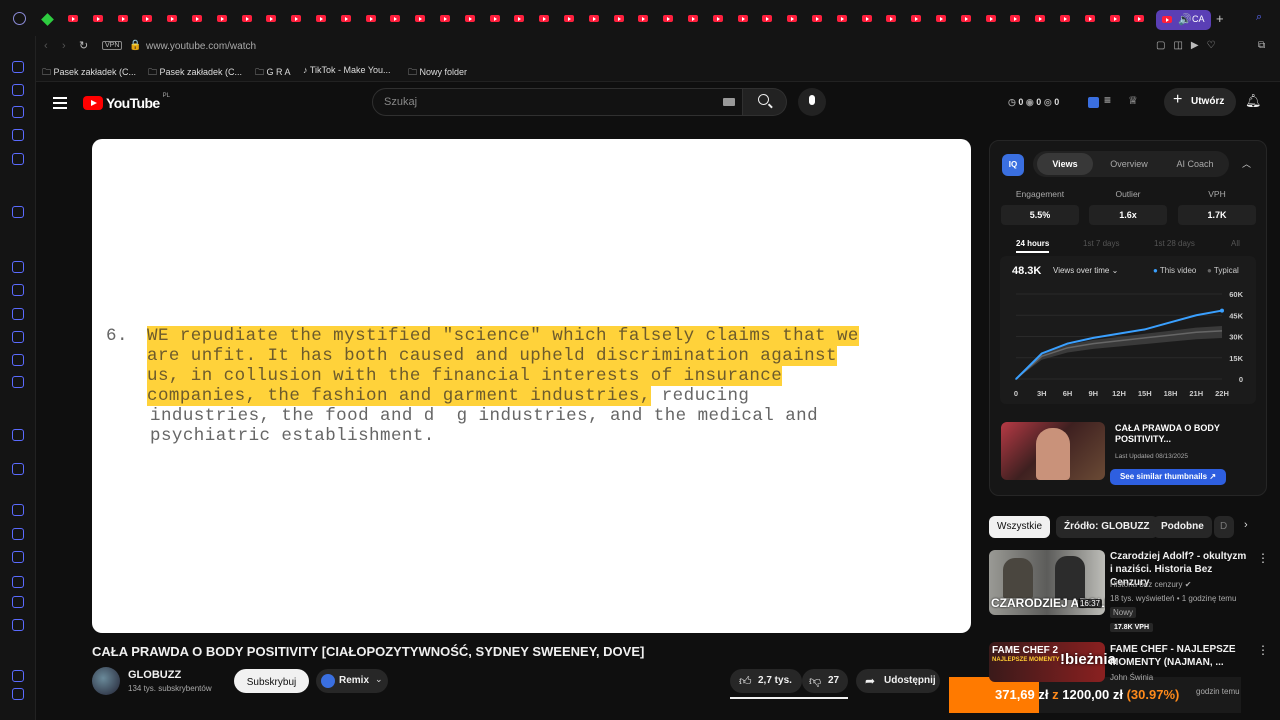  I want to click on reload-icon: ↻, so click(83, 45).